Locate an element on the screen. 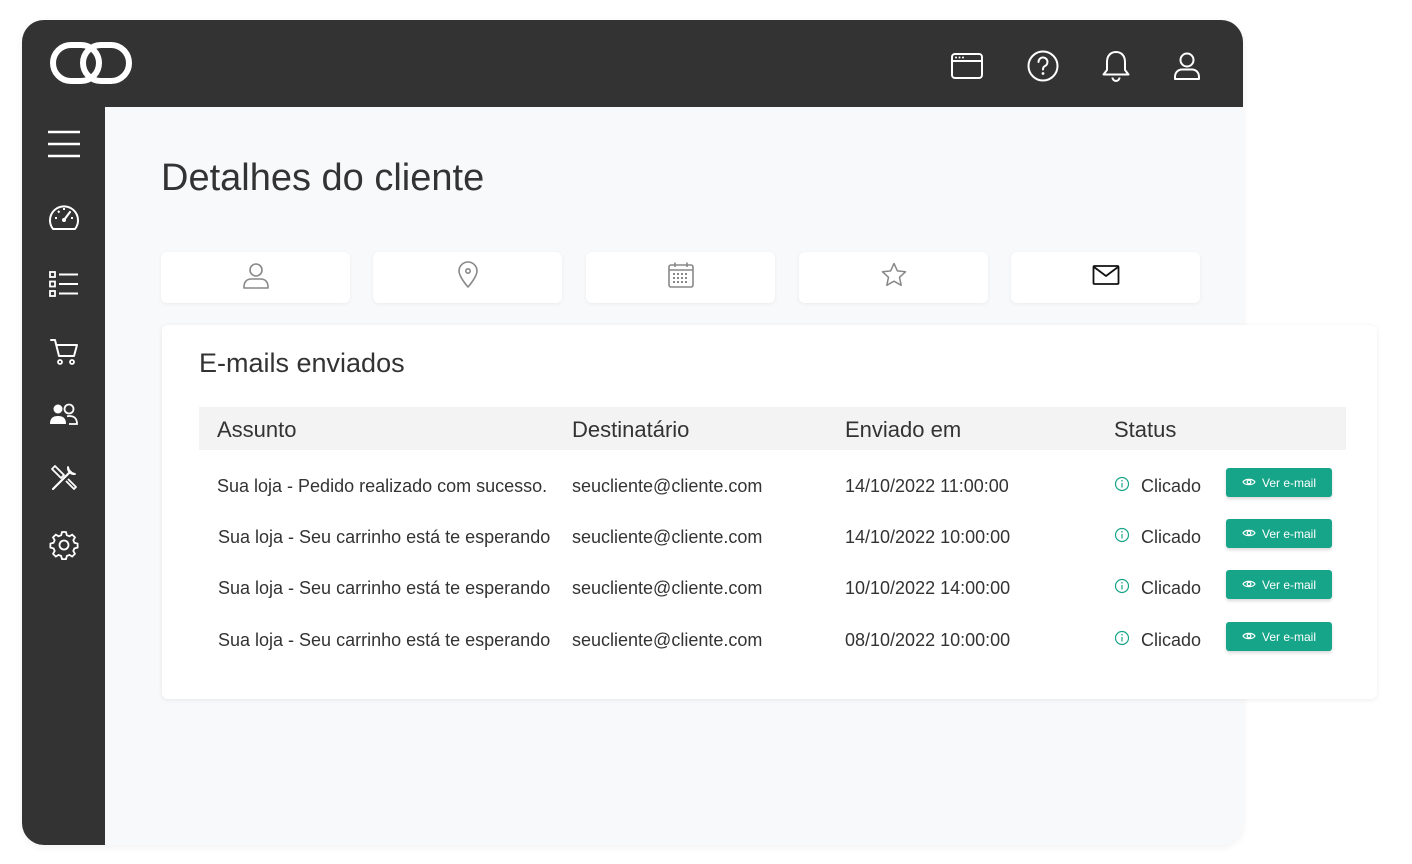 Image resolution: width=1412 pixels, height=864 pixels. column-header-subject: Assunto is located at coordinates (257, 429).